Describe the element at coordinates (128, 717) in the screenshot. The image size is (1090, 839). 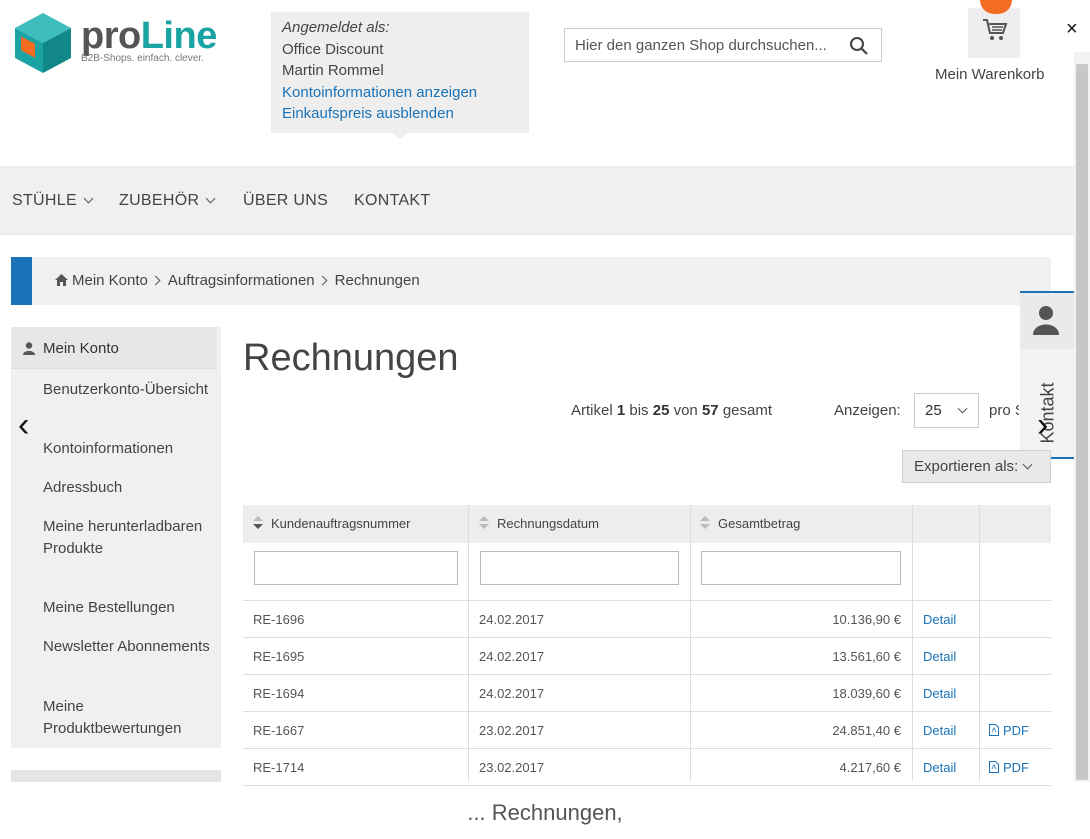
I see `sidebar-item-reviews: Meine Produktbewertungen` at that location.